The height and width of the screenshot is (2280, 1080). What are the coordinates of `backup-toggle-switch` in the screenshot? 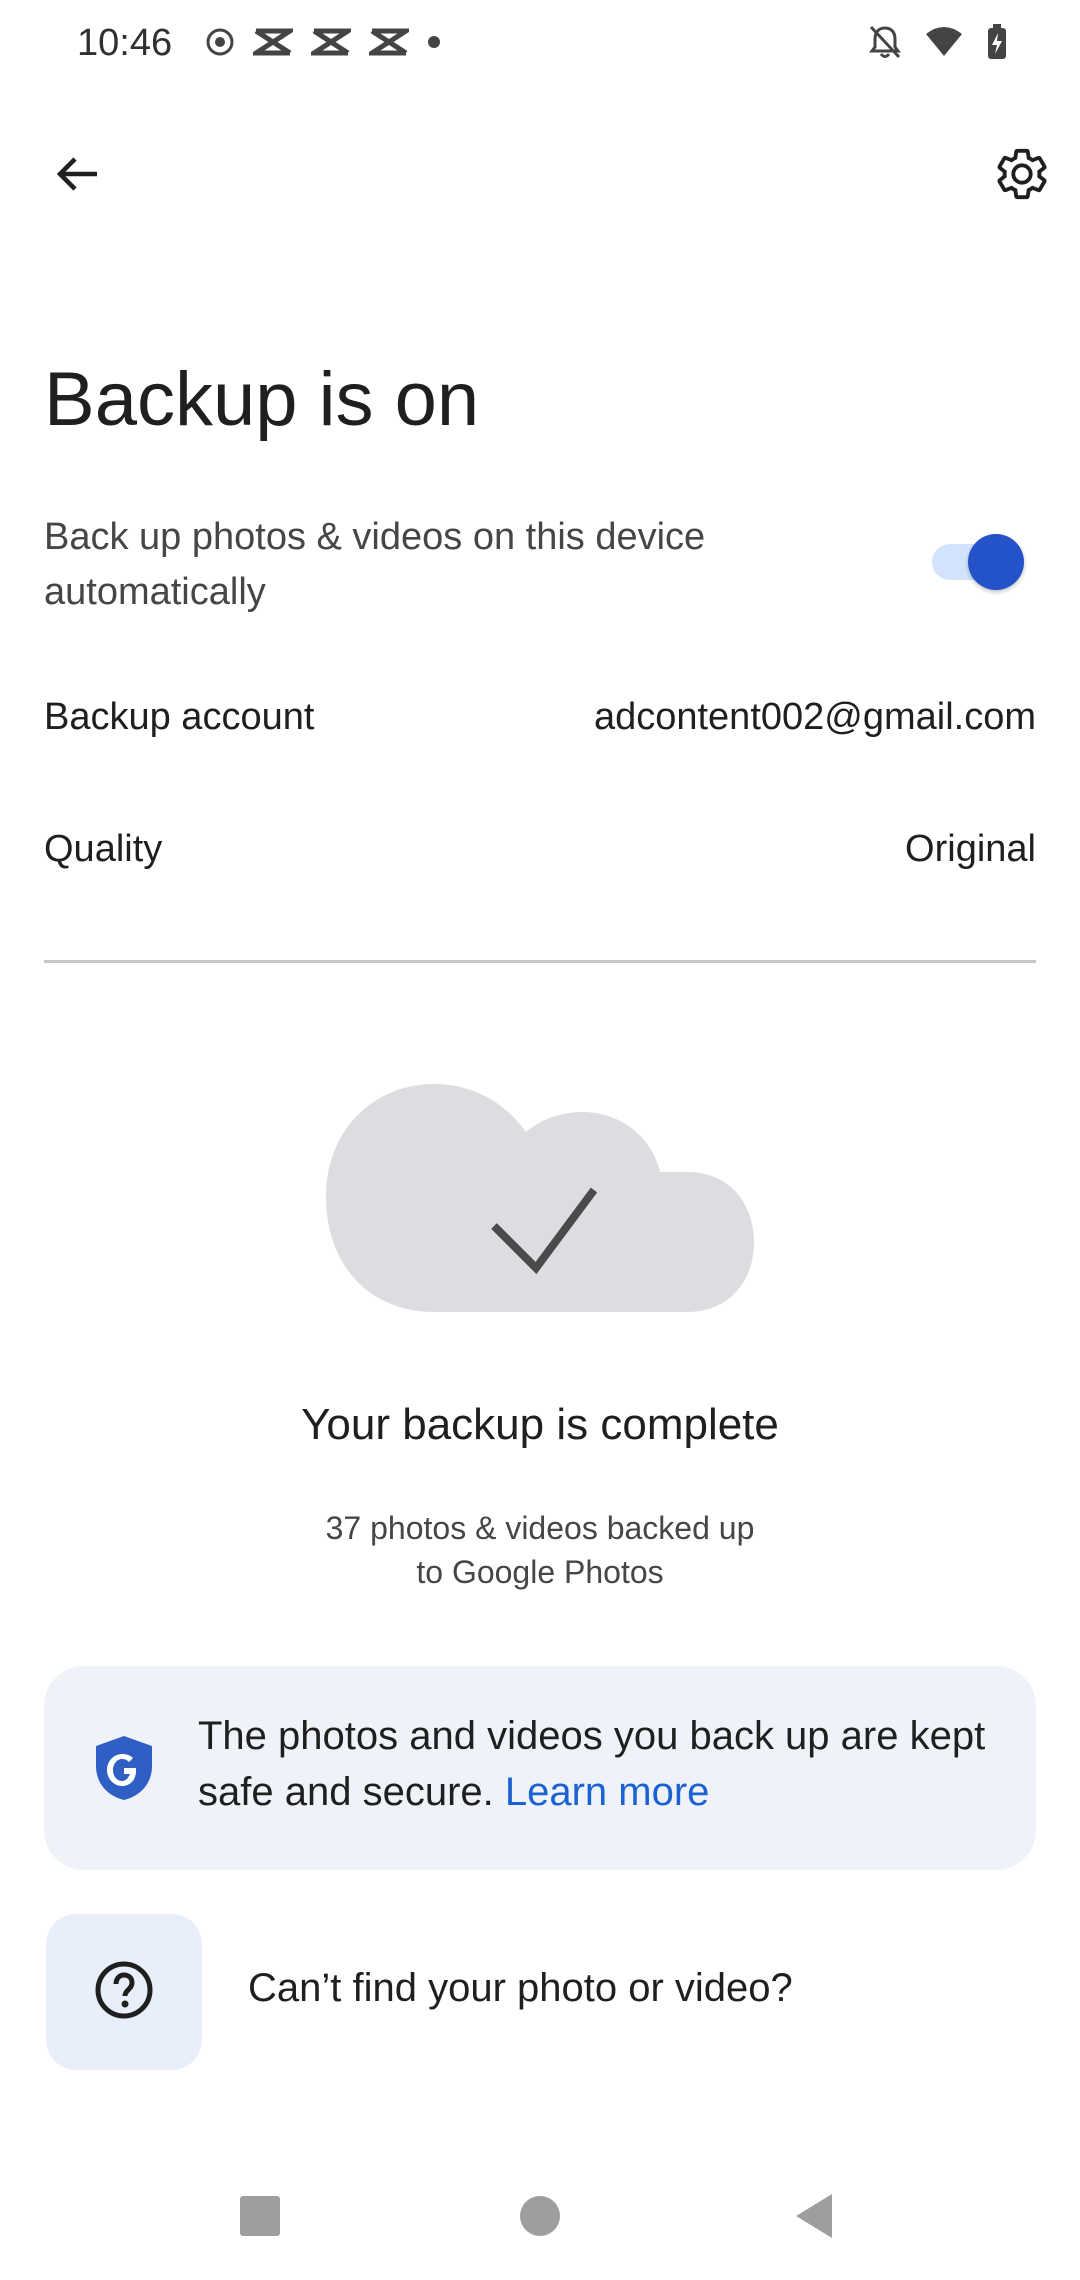 It's located at (976, 558).